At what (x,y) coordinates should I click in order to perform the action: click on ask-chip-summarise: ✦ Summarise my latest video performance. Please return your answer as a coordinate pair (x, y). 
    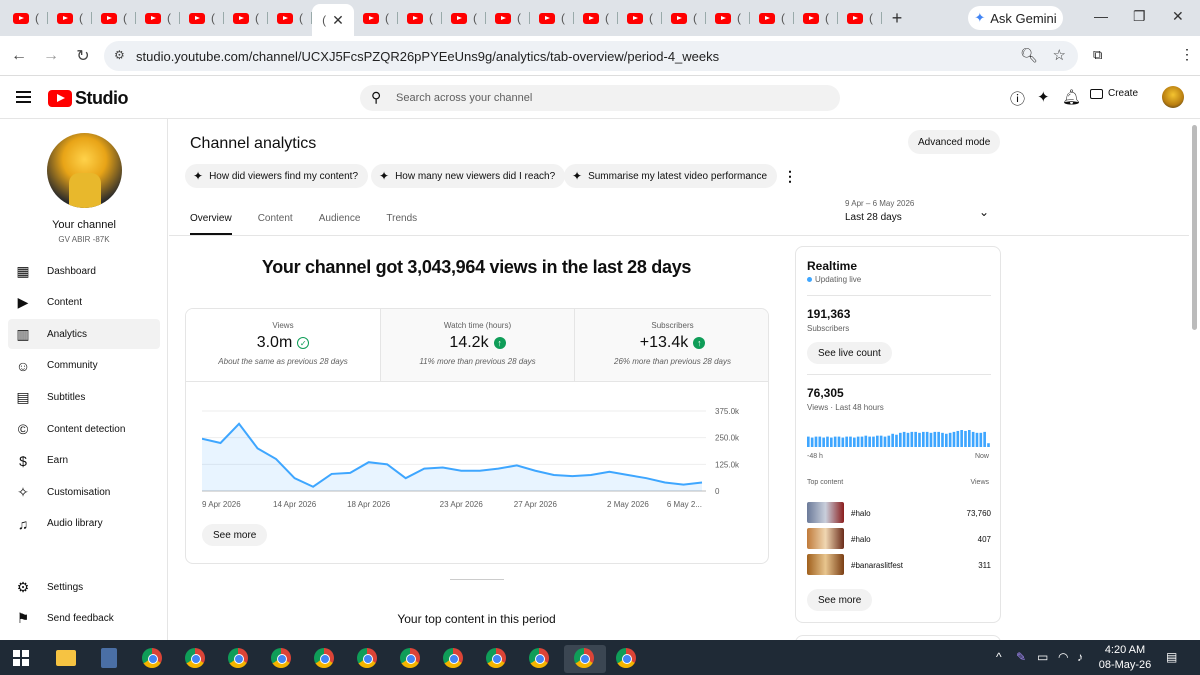
    Looking at the image, I should click on (671, 176).